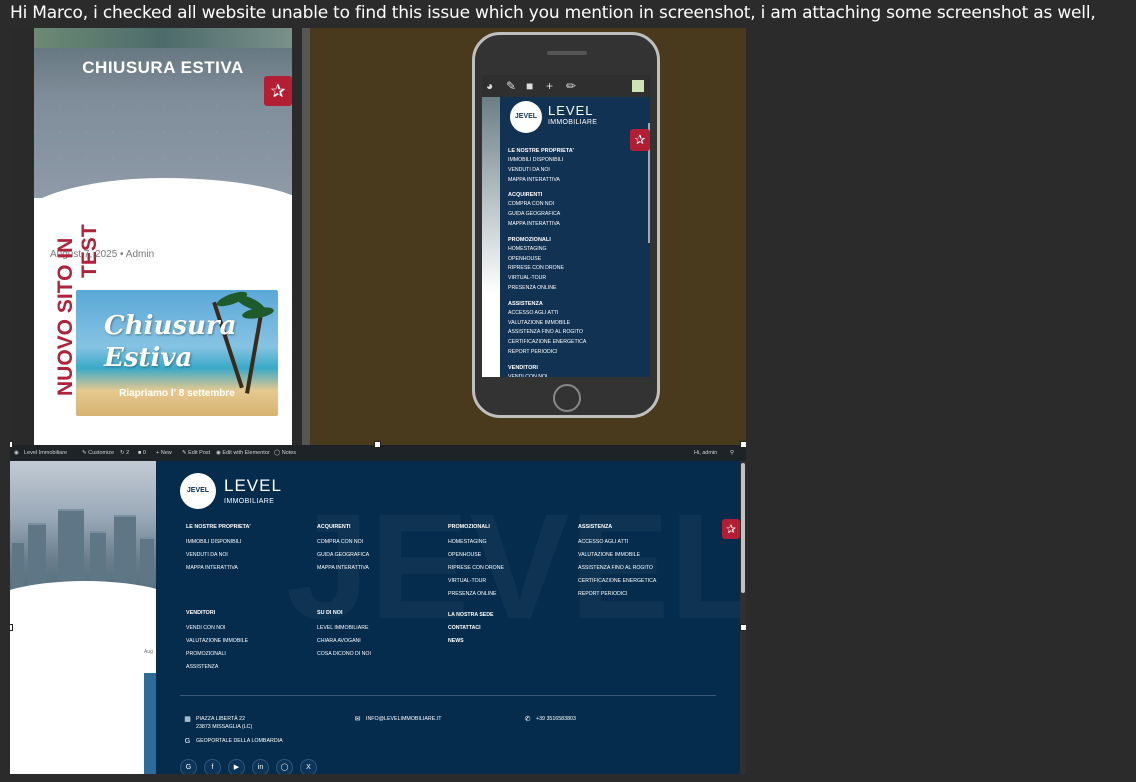 The image size is (1136, 782). Describe the element at coordinates (382, 641) in the screenshot. I see `menu-item: CHIARA AVOGANI` at that location.